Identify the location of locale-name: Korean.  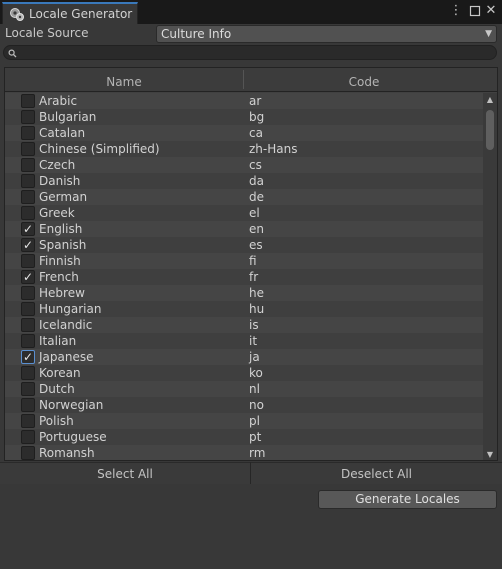
(60, 373).